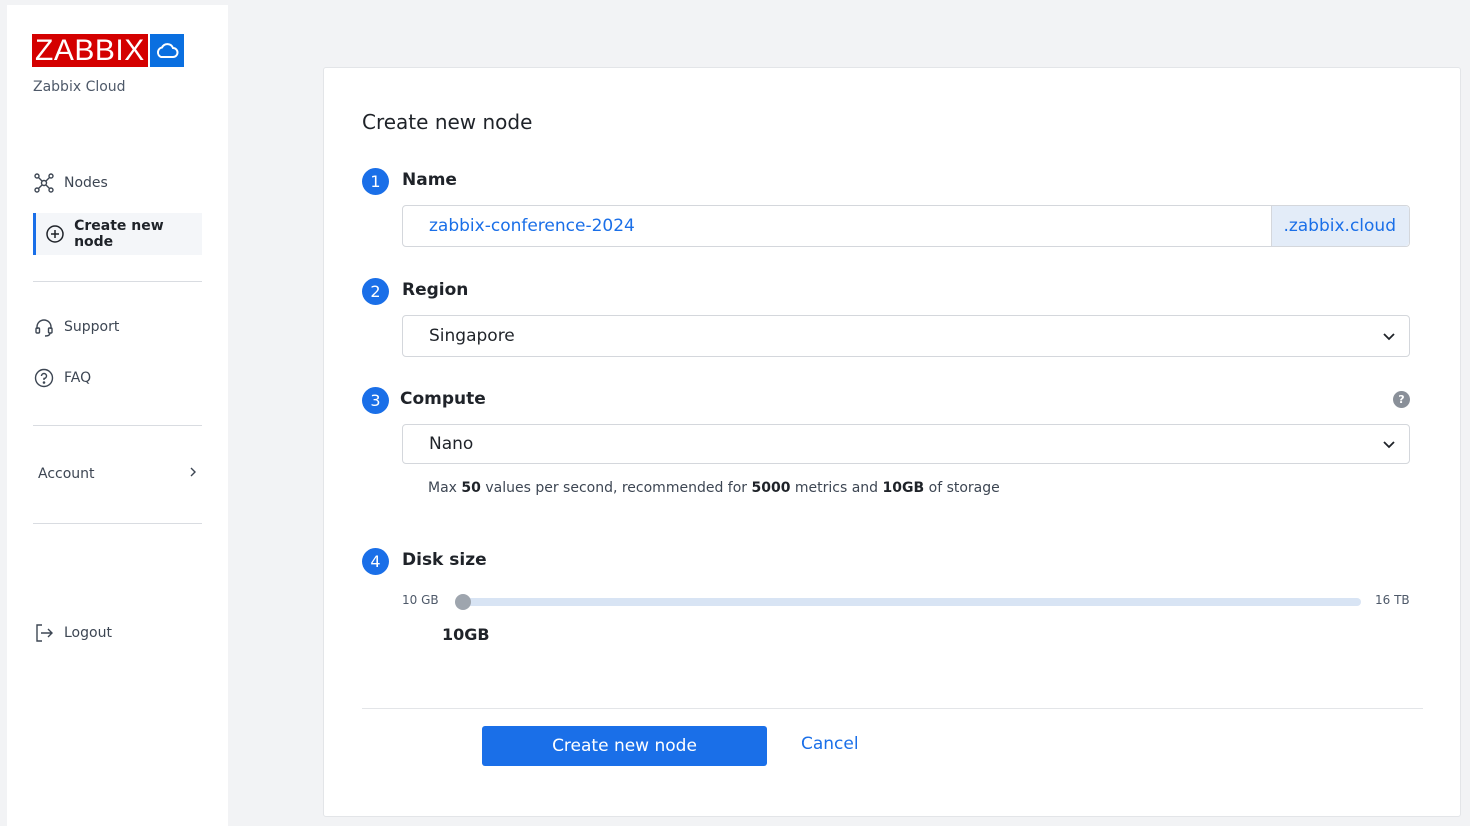 The image size is (1470, 826). What do you see at coordinates (906, 444) in the screenshot?
I see `compute-select: Nano` at bounding box center [906, 444].